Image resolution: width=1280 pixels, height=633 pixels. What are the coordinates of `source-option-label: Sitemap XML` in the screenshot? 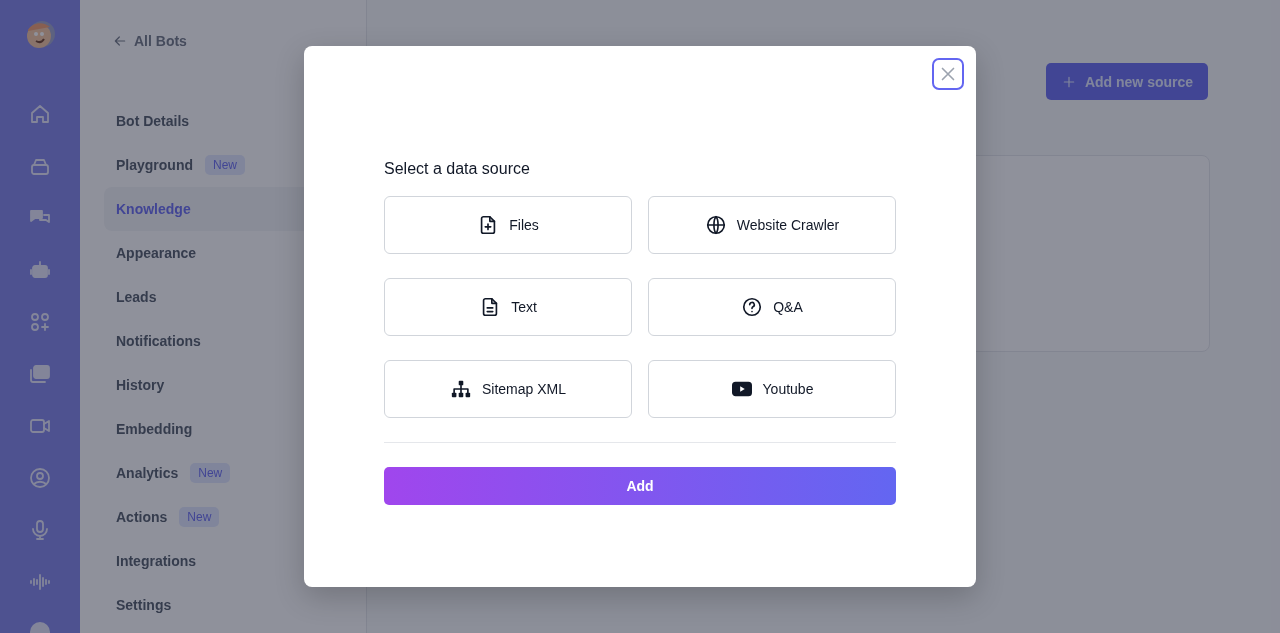 It's located at (523, 389).